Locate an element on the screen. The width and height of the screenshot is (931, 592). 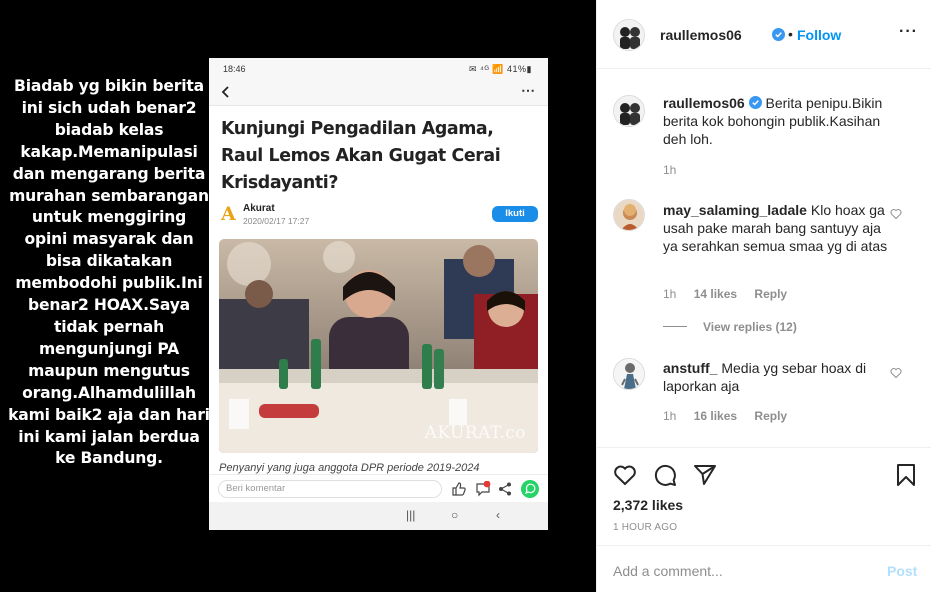
event-photo-illustration is located at coordinates (378, 346).